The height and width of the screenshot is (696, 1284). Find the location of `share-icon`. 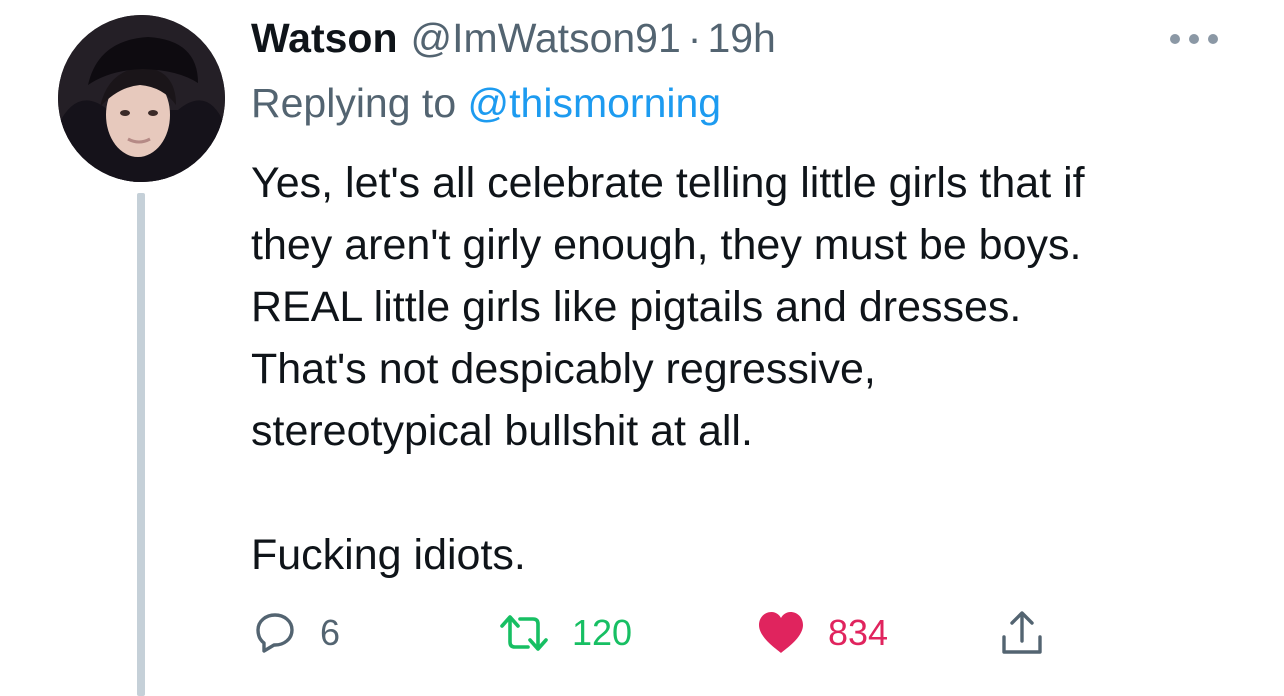

share-icon is located at coordinates (1022, 632).